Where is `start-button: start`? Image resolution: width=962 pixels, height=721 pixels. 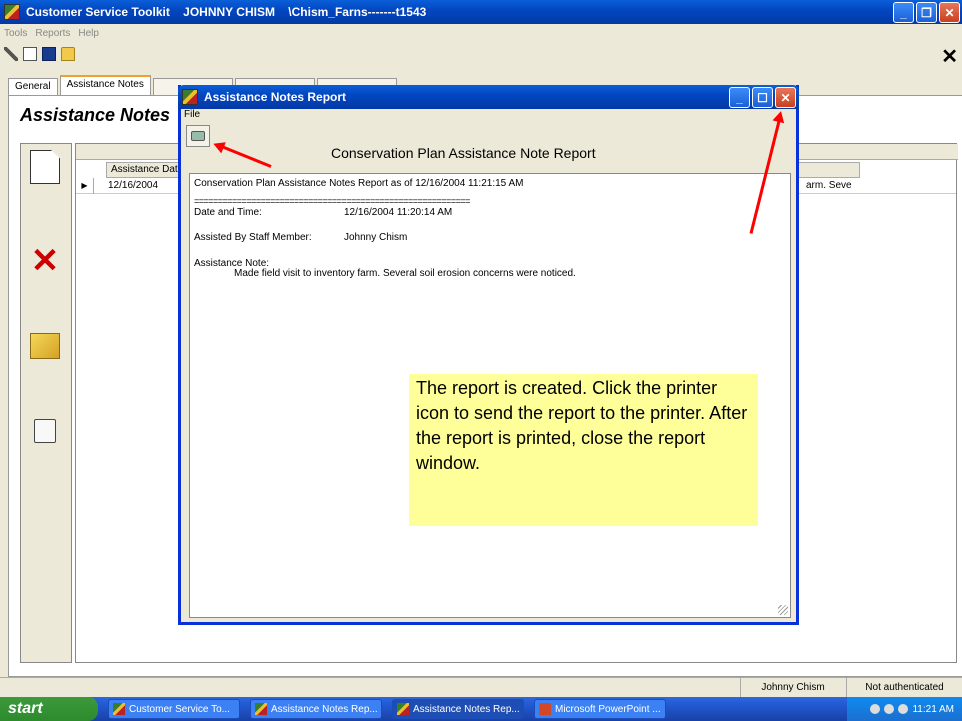 start-button: start is located at coordinates (49, 709).